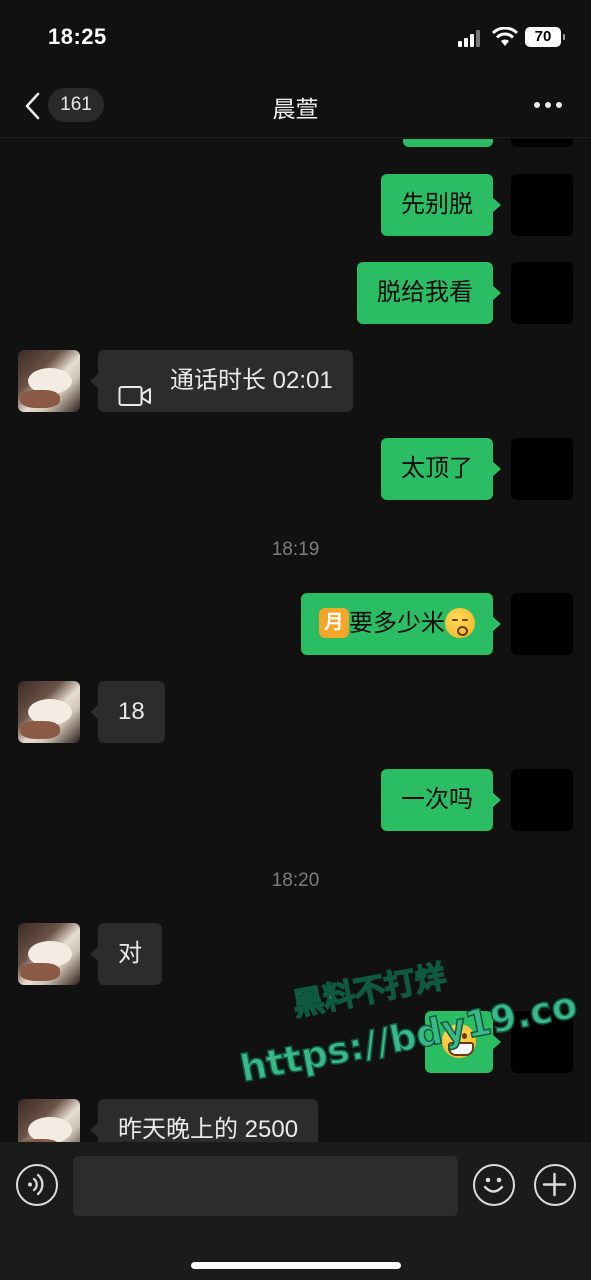  I want to click on input-bar, so click(295, 1211).